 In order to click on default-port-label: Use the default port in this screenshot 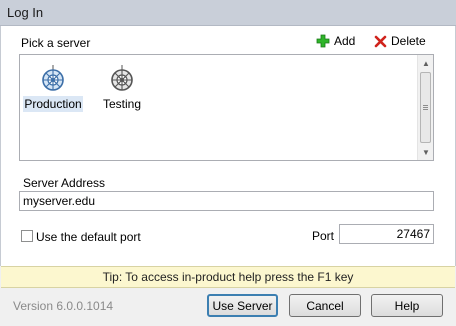, I will do `click(88, 237)`.